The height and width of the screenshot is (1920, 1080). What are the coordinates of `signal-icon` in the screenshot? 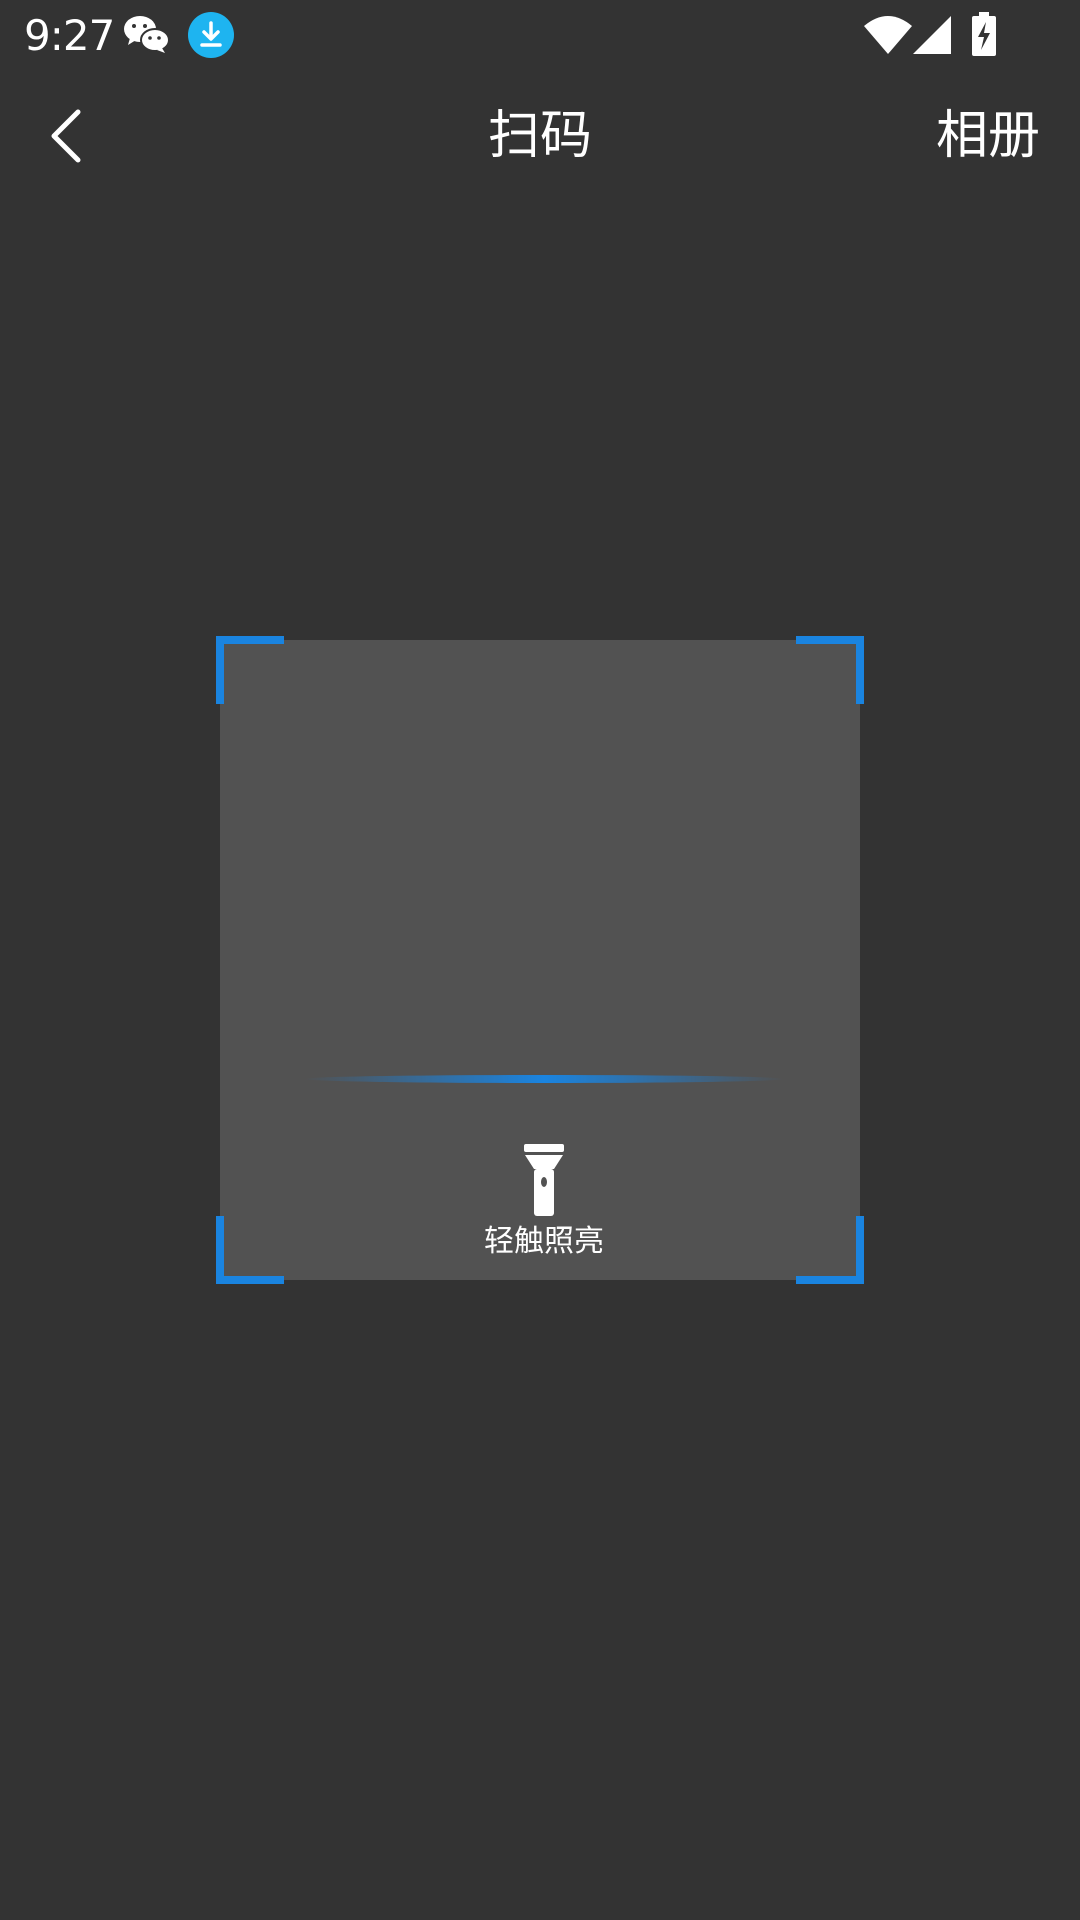 It's located at (932, 35).